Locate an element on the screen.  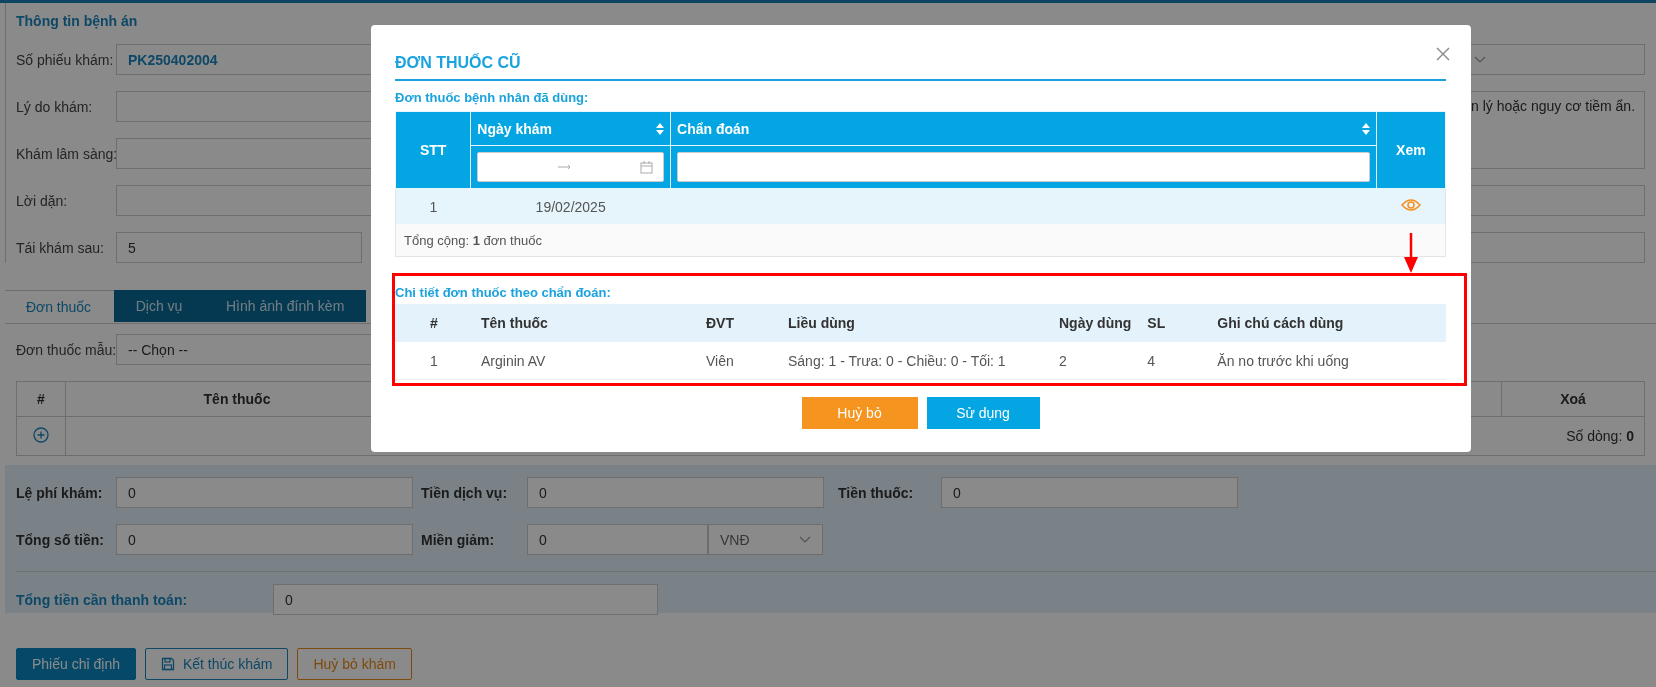
cancel-button: Huỷ bỏ is located at coordinates (859, 413).